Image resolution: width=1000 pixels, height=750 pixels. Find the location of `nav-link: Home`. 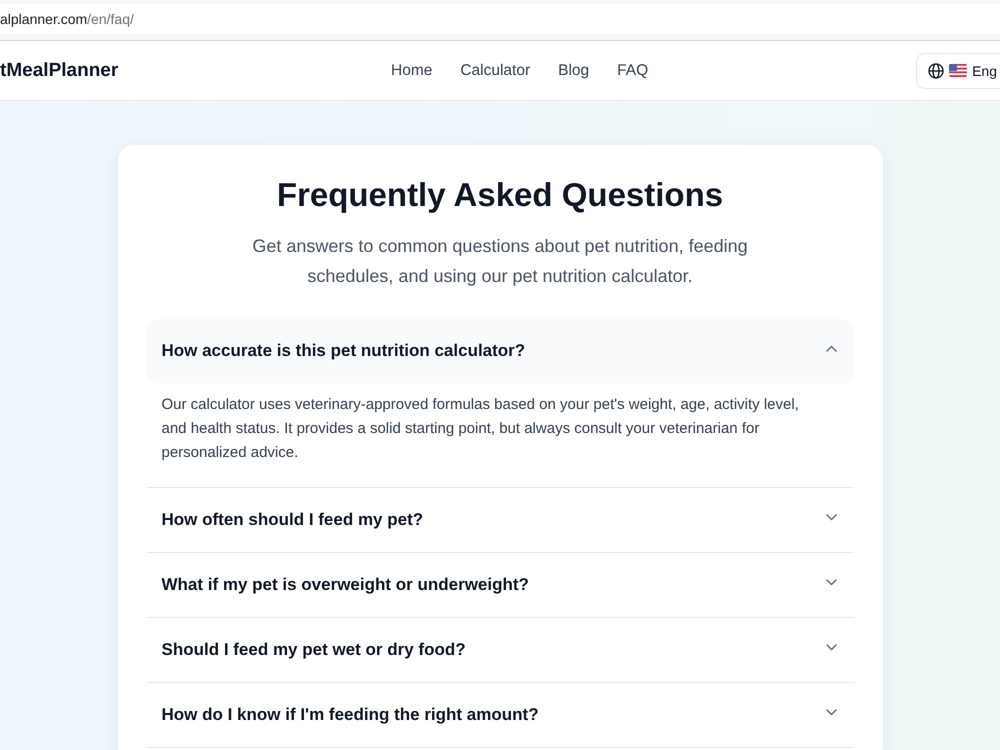

nav-link: Home is located at coordinates (411, 71).